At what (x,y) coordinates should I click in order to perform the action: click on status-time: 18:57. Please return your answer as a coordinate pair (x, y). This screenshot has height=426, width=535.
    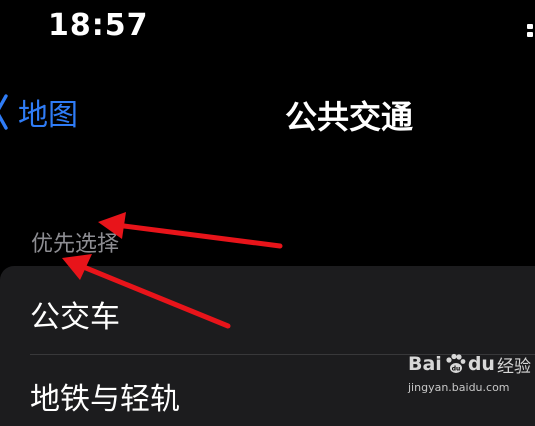
    Looking at the image, I should click on (98, 25).